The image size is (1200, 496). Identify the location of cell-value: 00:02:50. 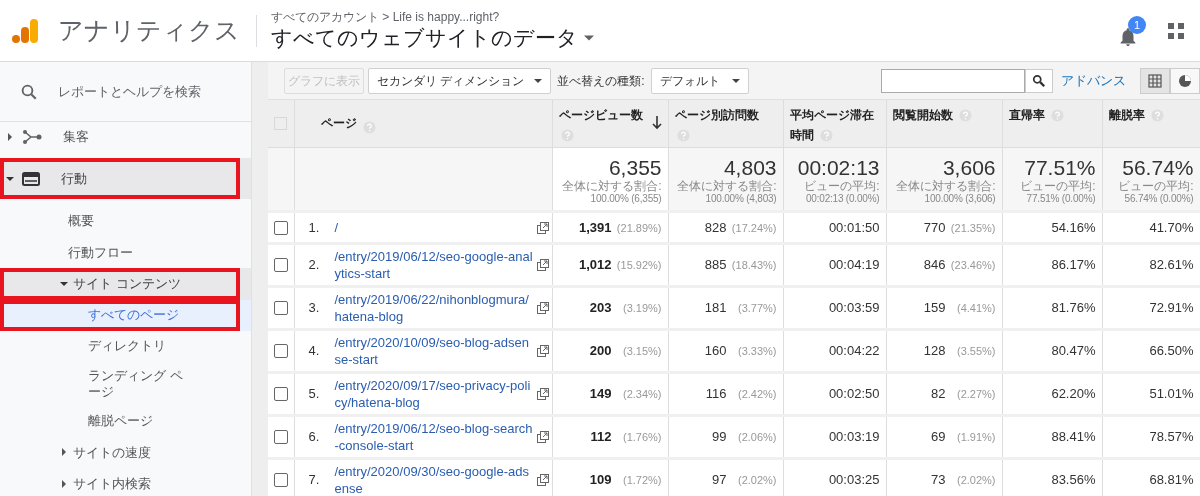
(854, 394).